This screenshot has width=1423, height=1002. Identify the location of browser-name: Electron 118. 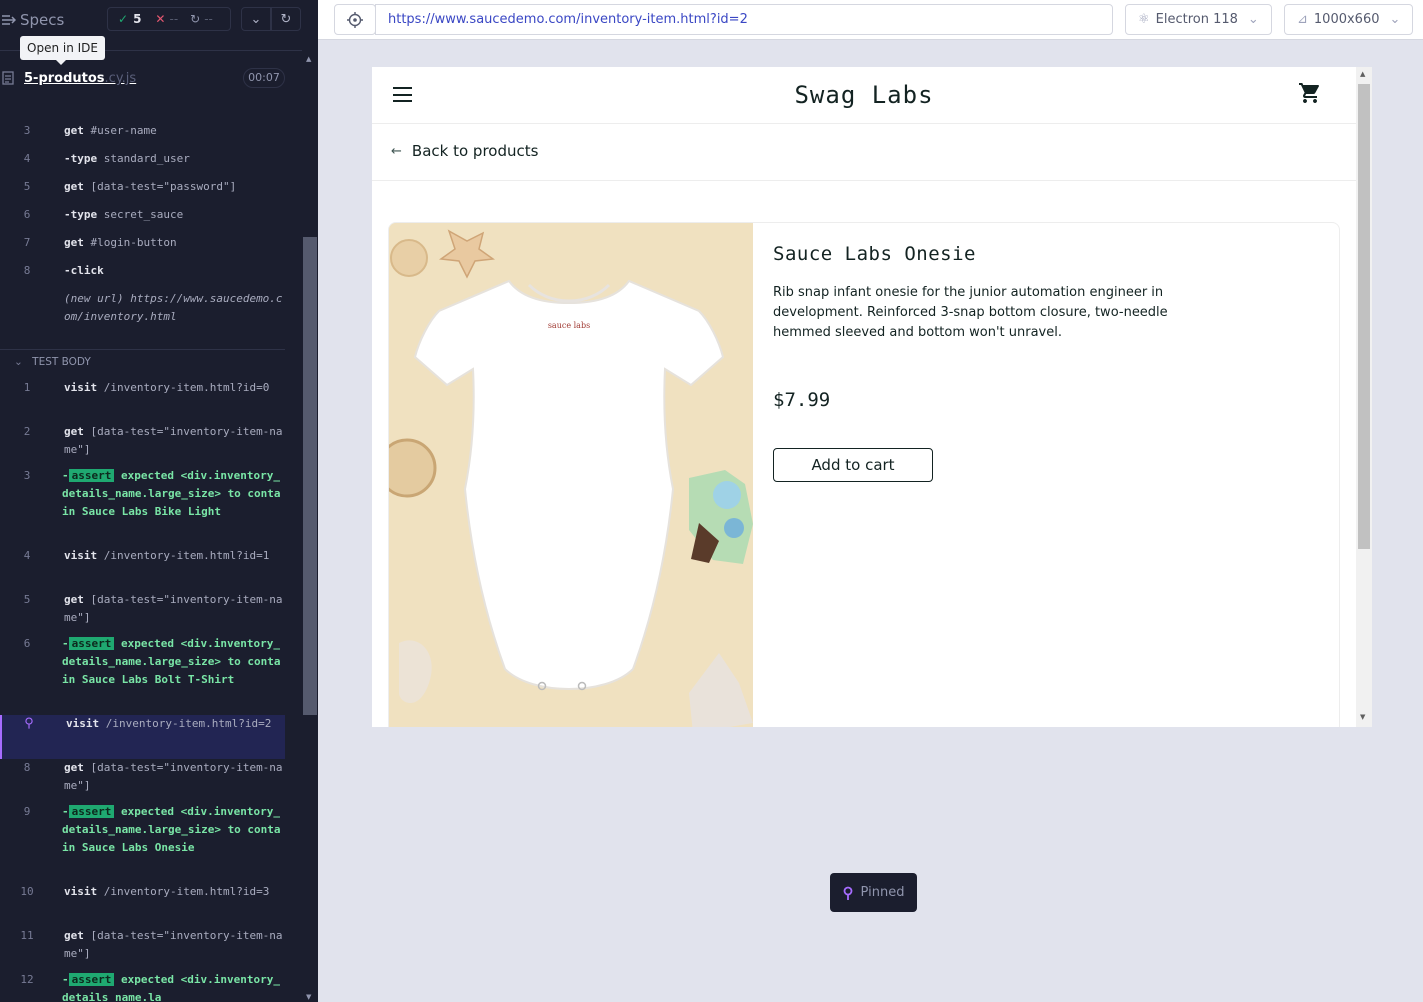
(1196, 19).